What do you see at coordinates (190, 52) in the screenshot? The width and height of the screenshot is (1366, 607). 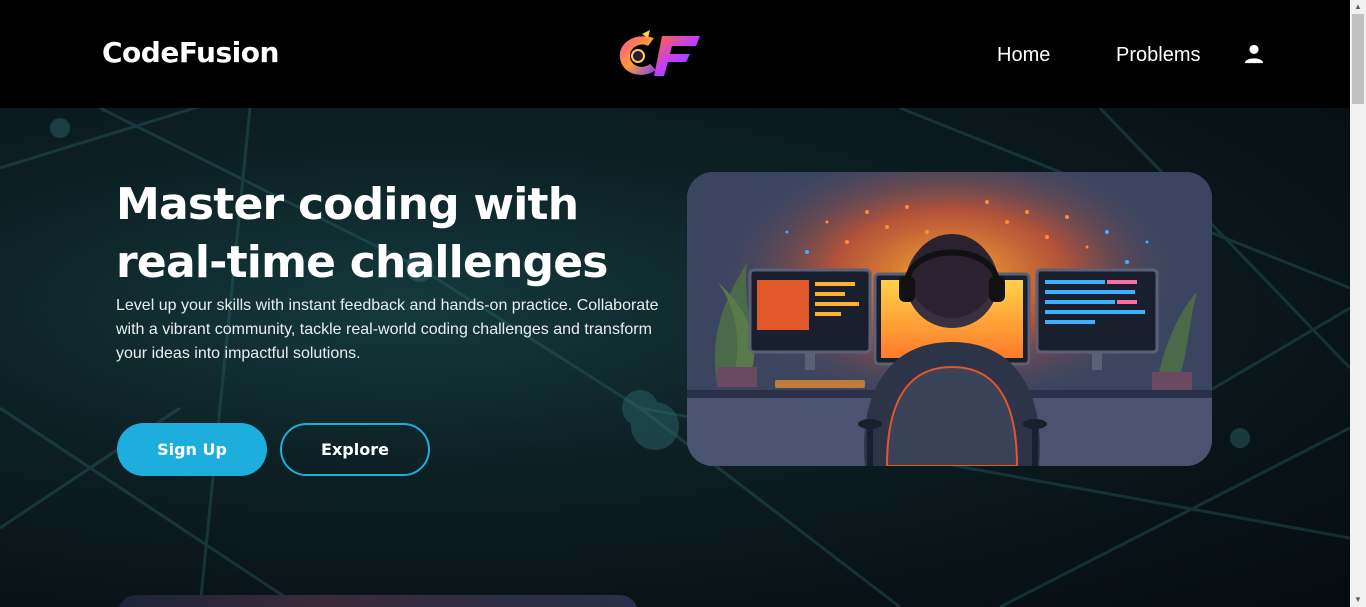 I see `brand-name: CodeFusion` at bounding box center [190, 52].